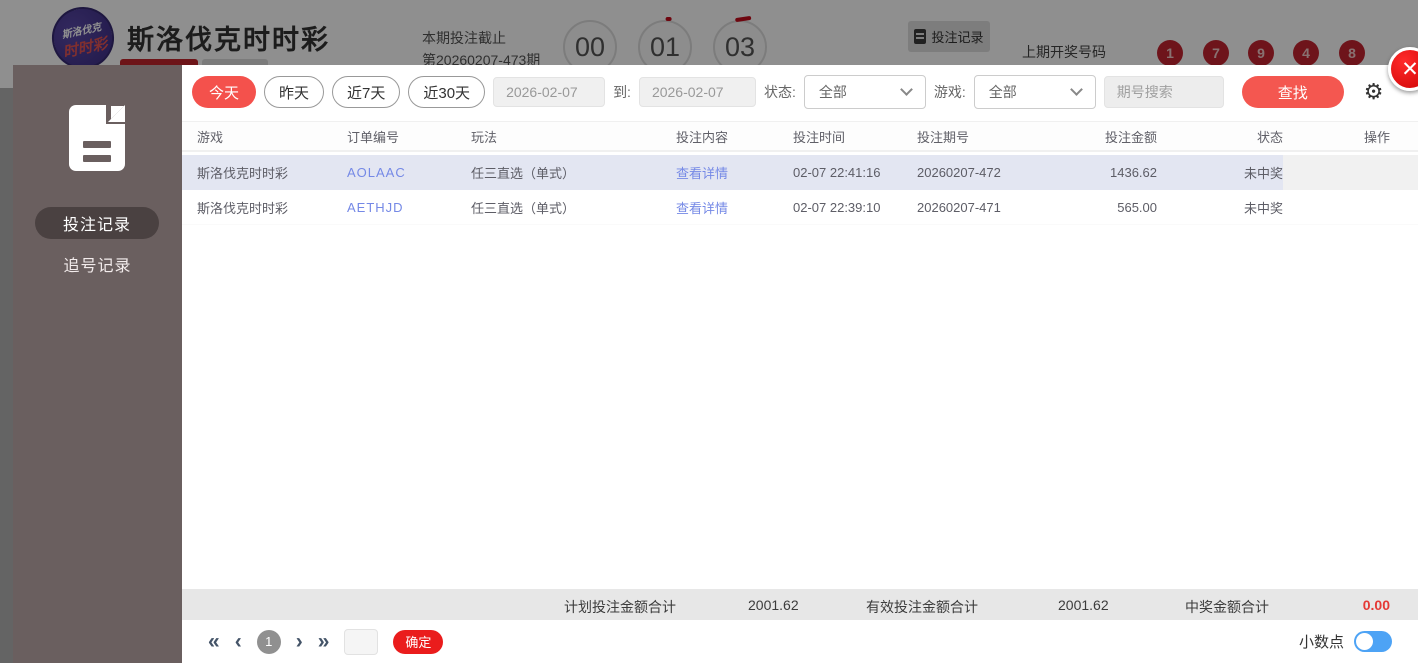 Image resolution: width=1418 pixels, height=663 pixels. What do you see at coordinates (1376, 137) in the screenshot?
I see `col-operation: 操作` at bounding box center [1376, 137].